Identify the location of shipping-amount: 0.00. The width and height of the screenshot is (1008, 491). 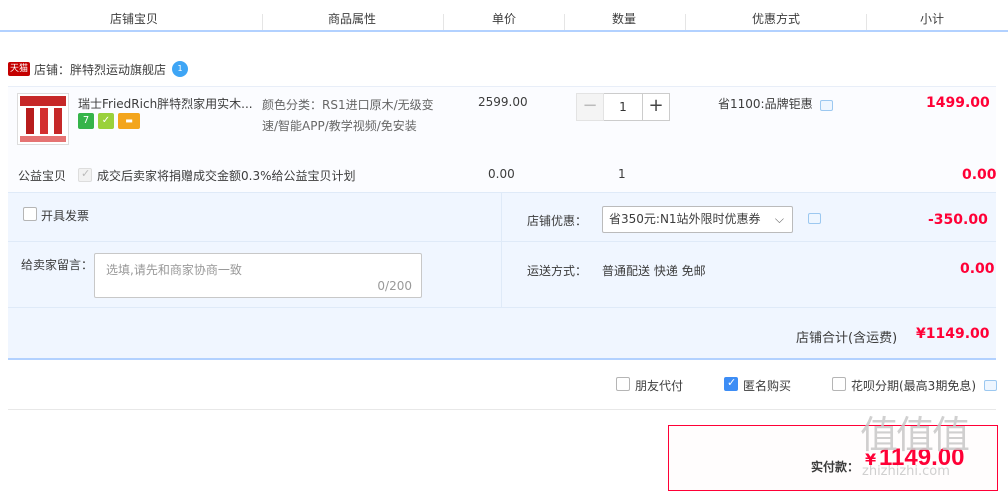
(977, 269).